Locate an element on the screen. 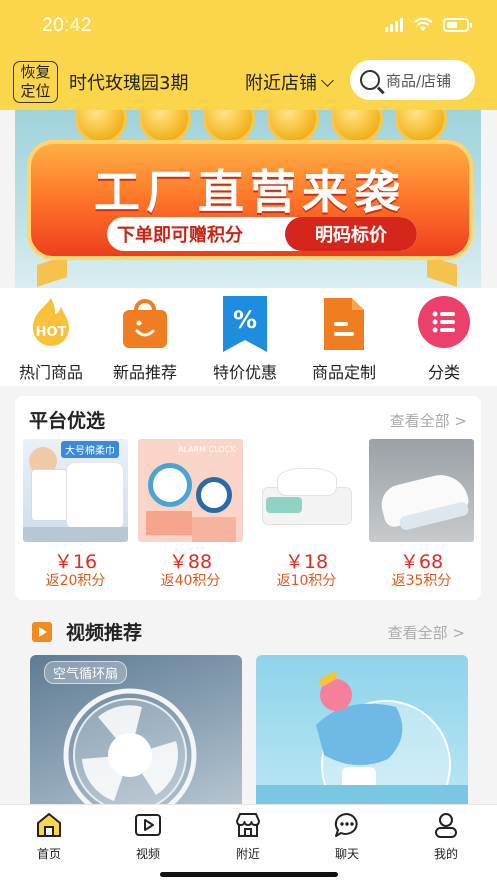 The image size is (497, 883). header: 恢复 定位 时代玫瑰园3期 附近店铺 商品/店铺 is located at coordinates (248, 82).